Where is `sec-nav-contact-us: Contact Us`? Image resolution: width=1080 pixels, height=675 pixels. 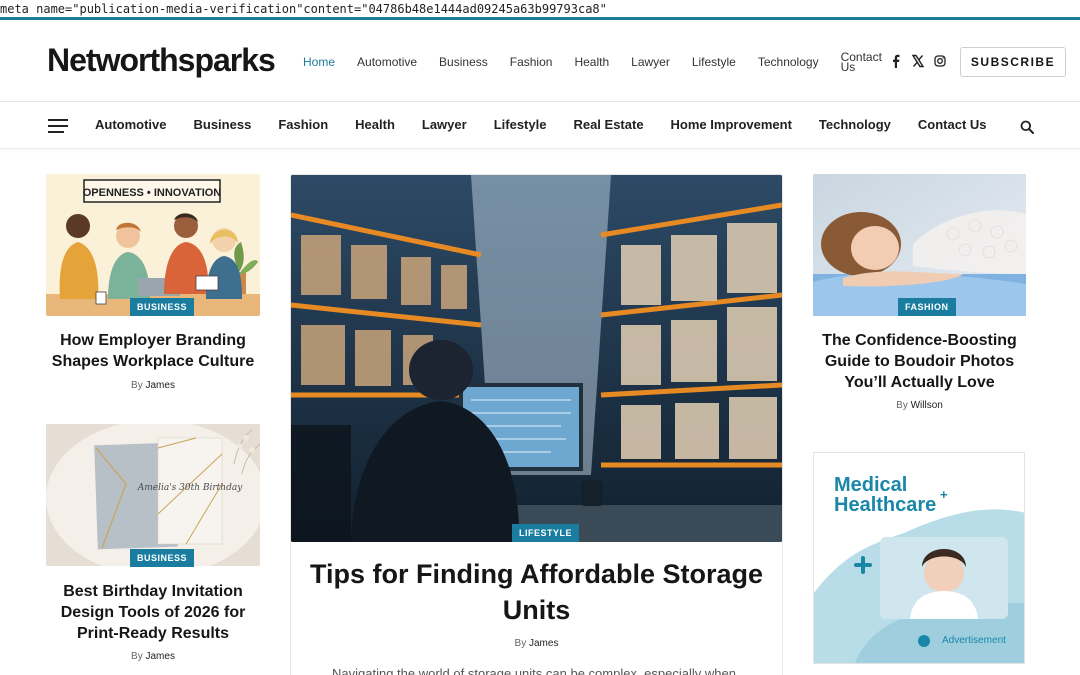
sec-nav-contact-us: Contact Us is located at coordinates (952, 124).